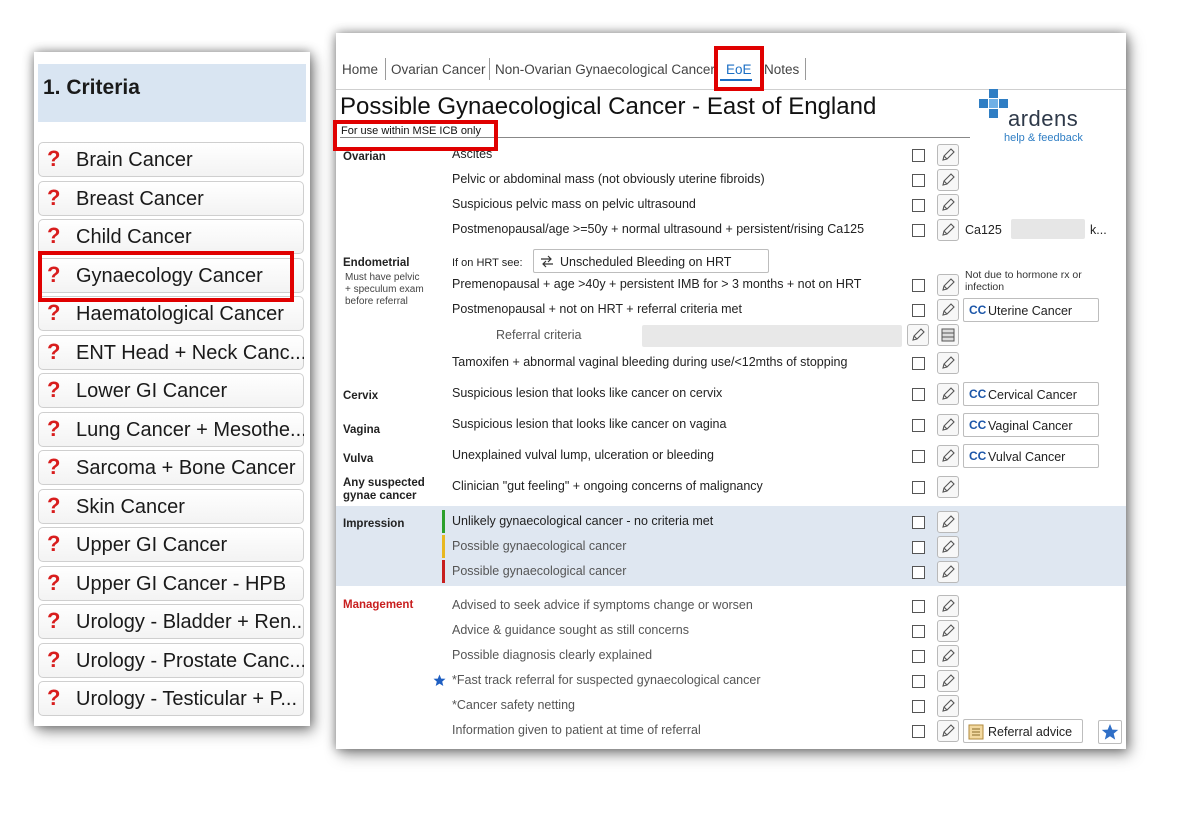  I want to click on criteria-item: ? Breast Cancer, so click(171, 198).